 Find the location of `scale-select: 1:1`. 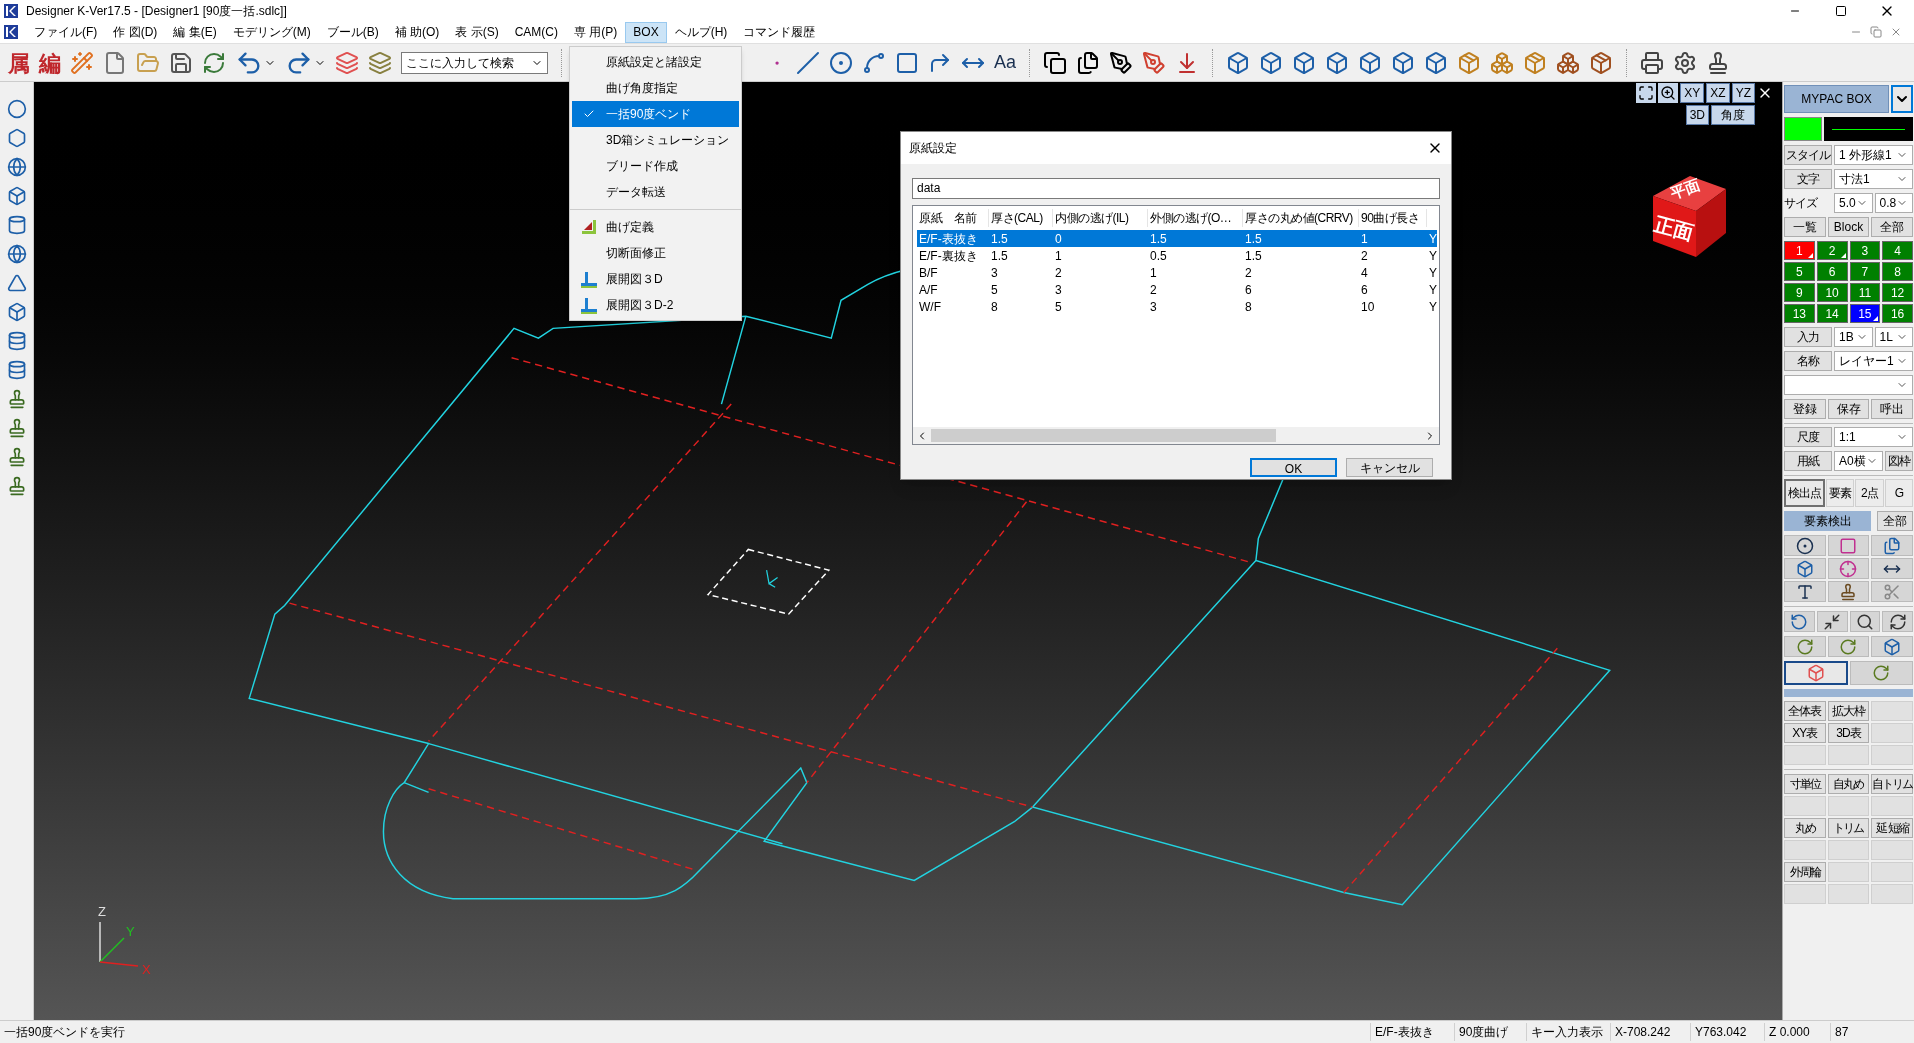

scale-select: 1:1 is located at coordinates (1873, 437).